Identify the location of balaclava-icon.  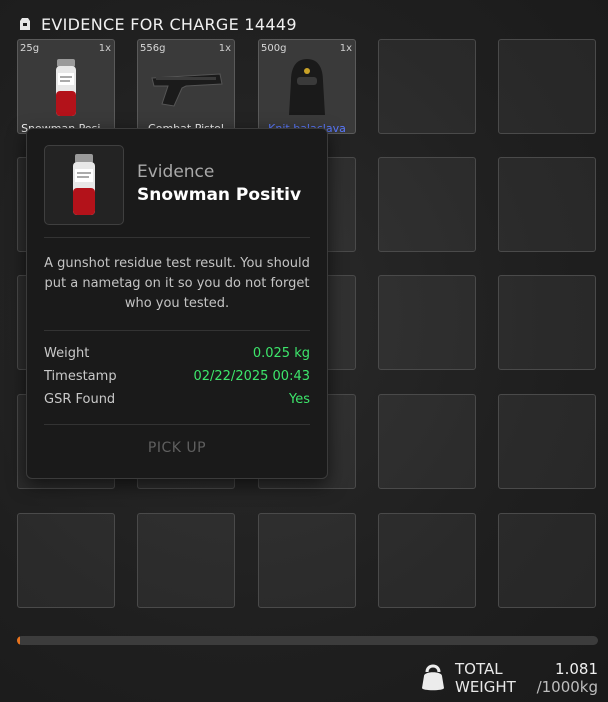
(307, 87).